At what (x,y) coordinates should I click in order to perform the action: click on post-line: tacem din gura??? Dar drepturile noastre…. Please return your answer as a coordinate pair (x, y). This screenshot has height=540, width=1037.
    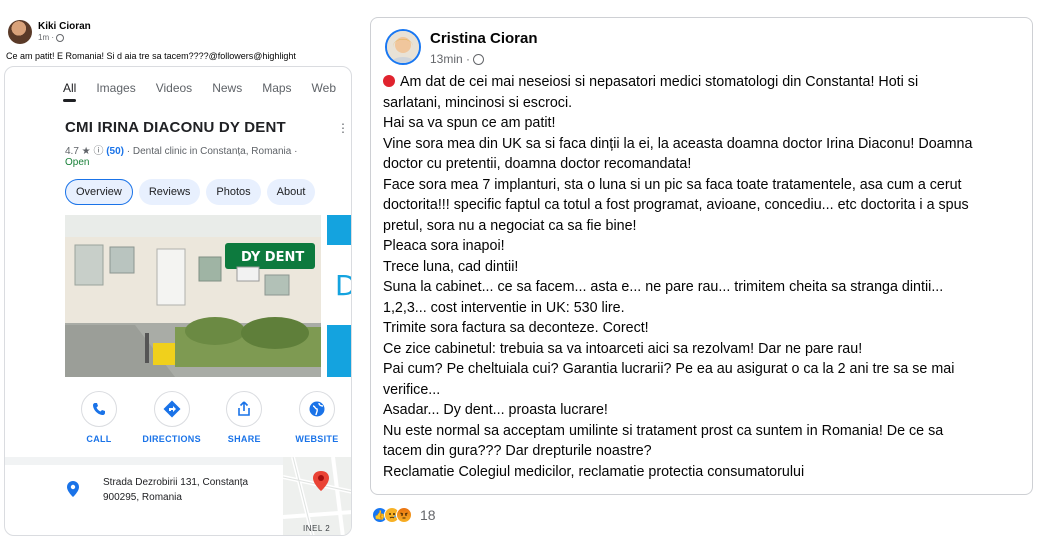
    Looking at the image, I should click on (517, 451).